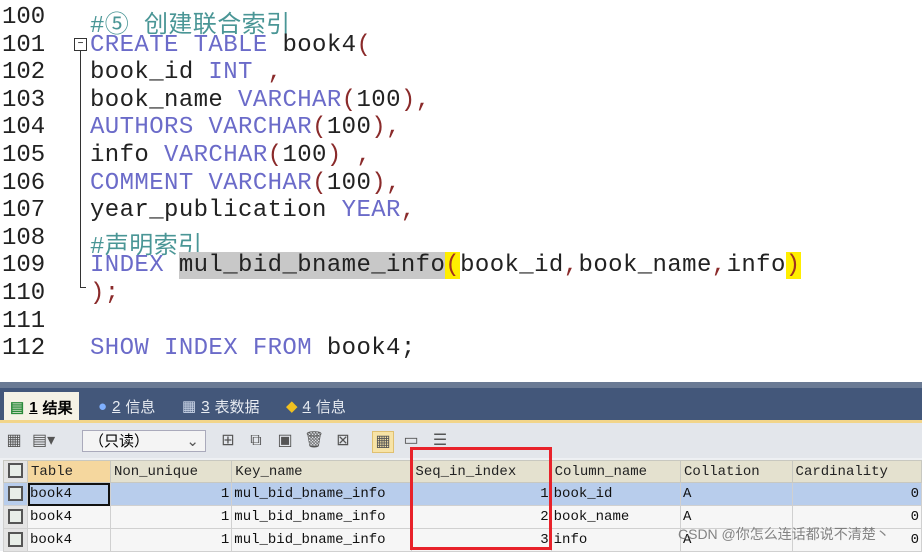  I want to click on line-number: 100, so click(24, 17).